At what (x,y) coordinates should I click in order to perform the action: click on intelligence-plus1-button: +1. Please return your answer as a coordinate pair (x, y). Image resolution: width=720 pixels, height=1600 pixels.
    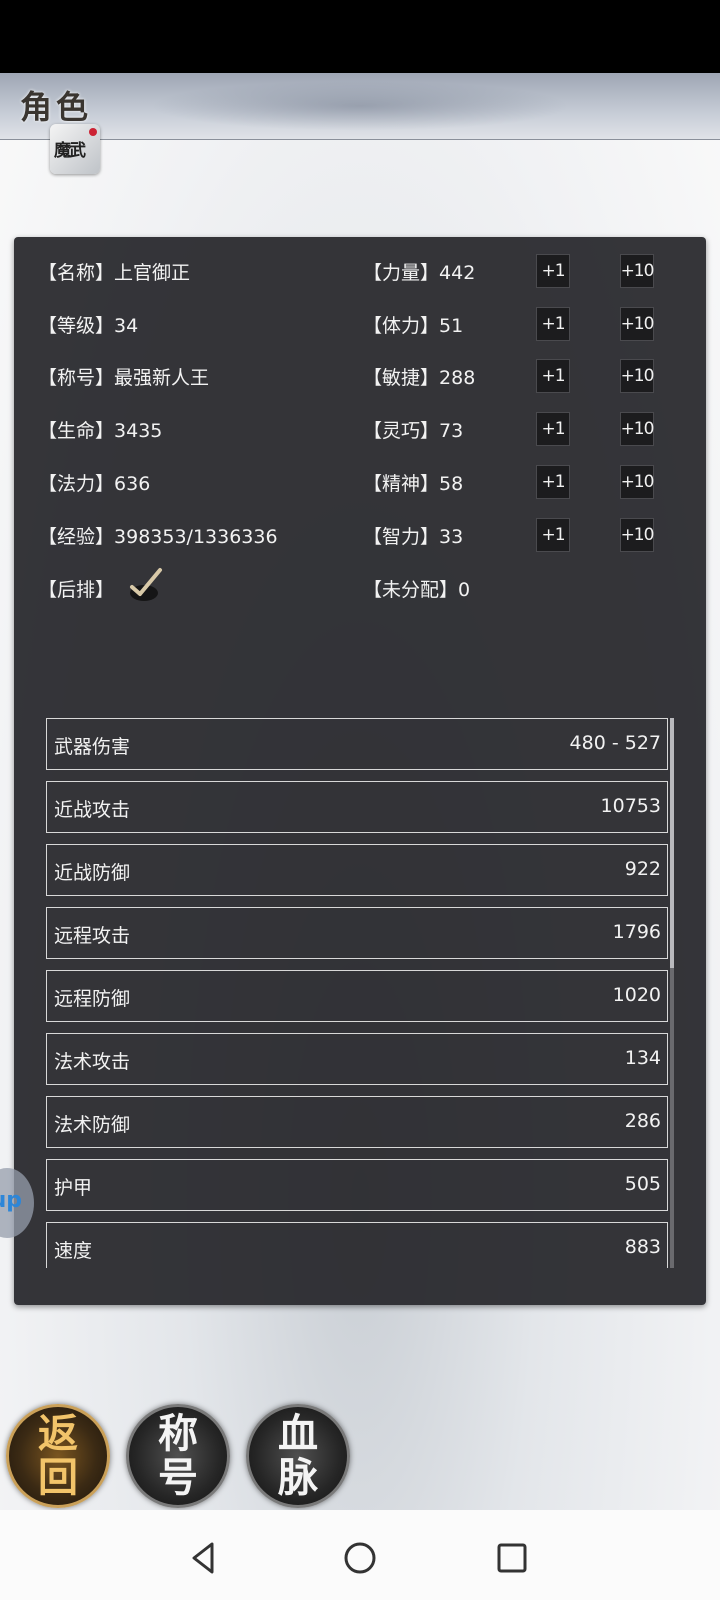
    Looking at the image, I should click on (553, 535).